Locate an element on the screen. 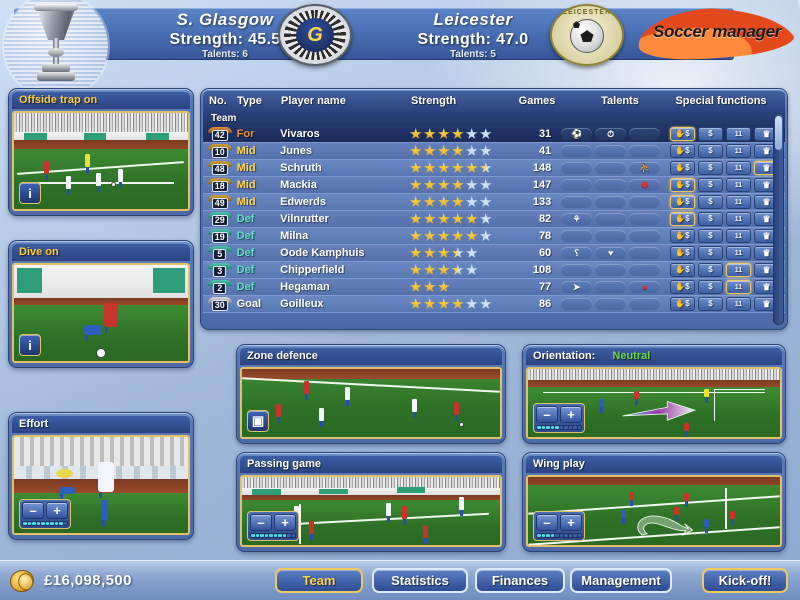 The image size is (800, 600). passing-game-minus-button: – is located at coordinates (261, 522).